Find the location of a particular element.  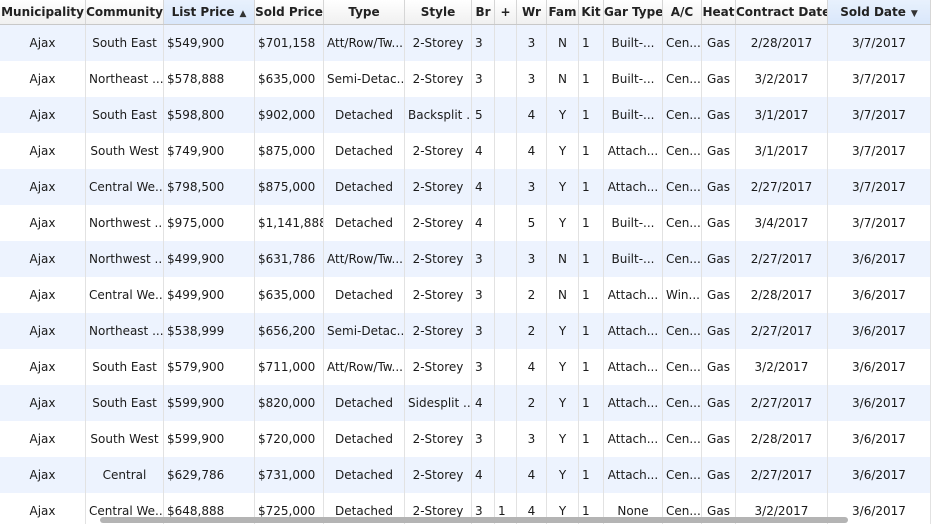

cell-sold-price: $1,141,888 is located at coordinates (289, 223).